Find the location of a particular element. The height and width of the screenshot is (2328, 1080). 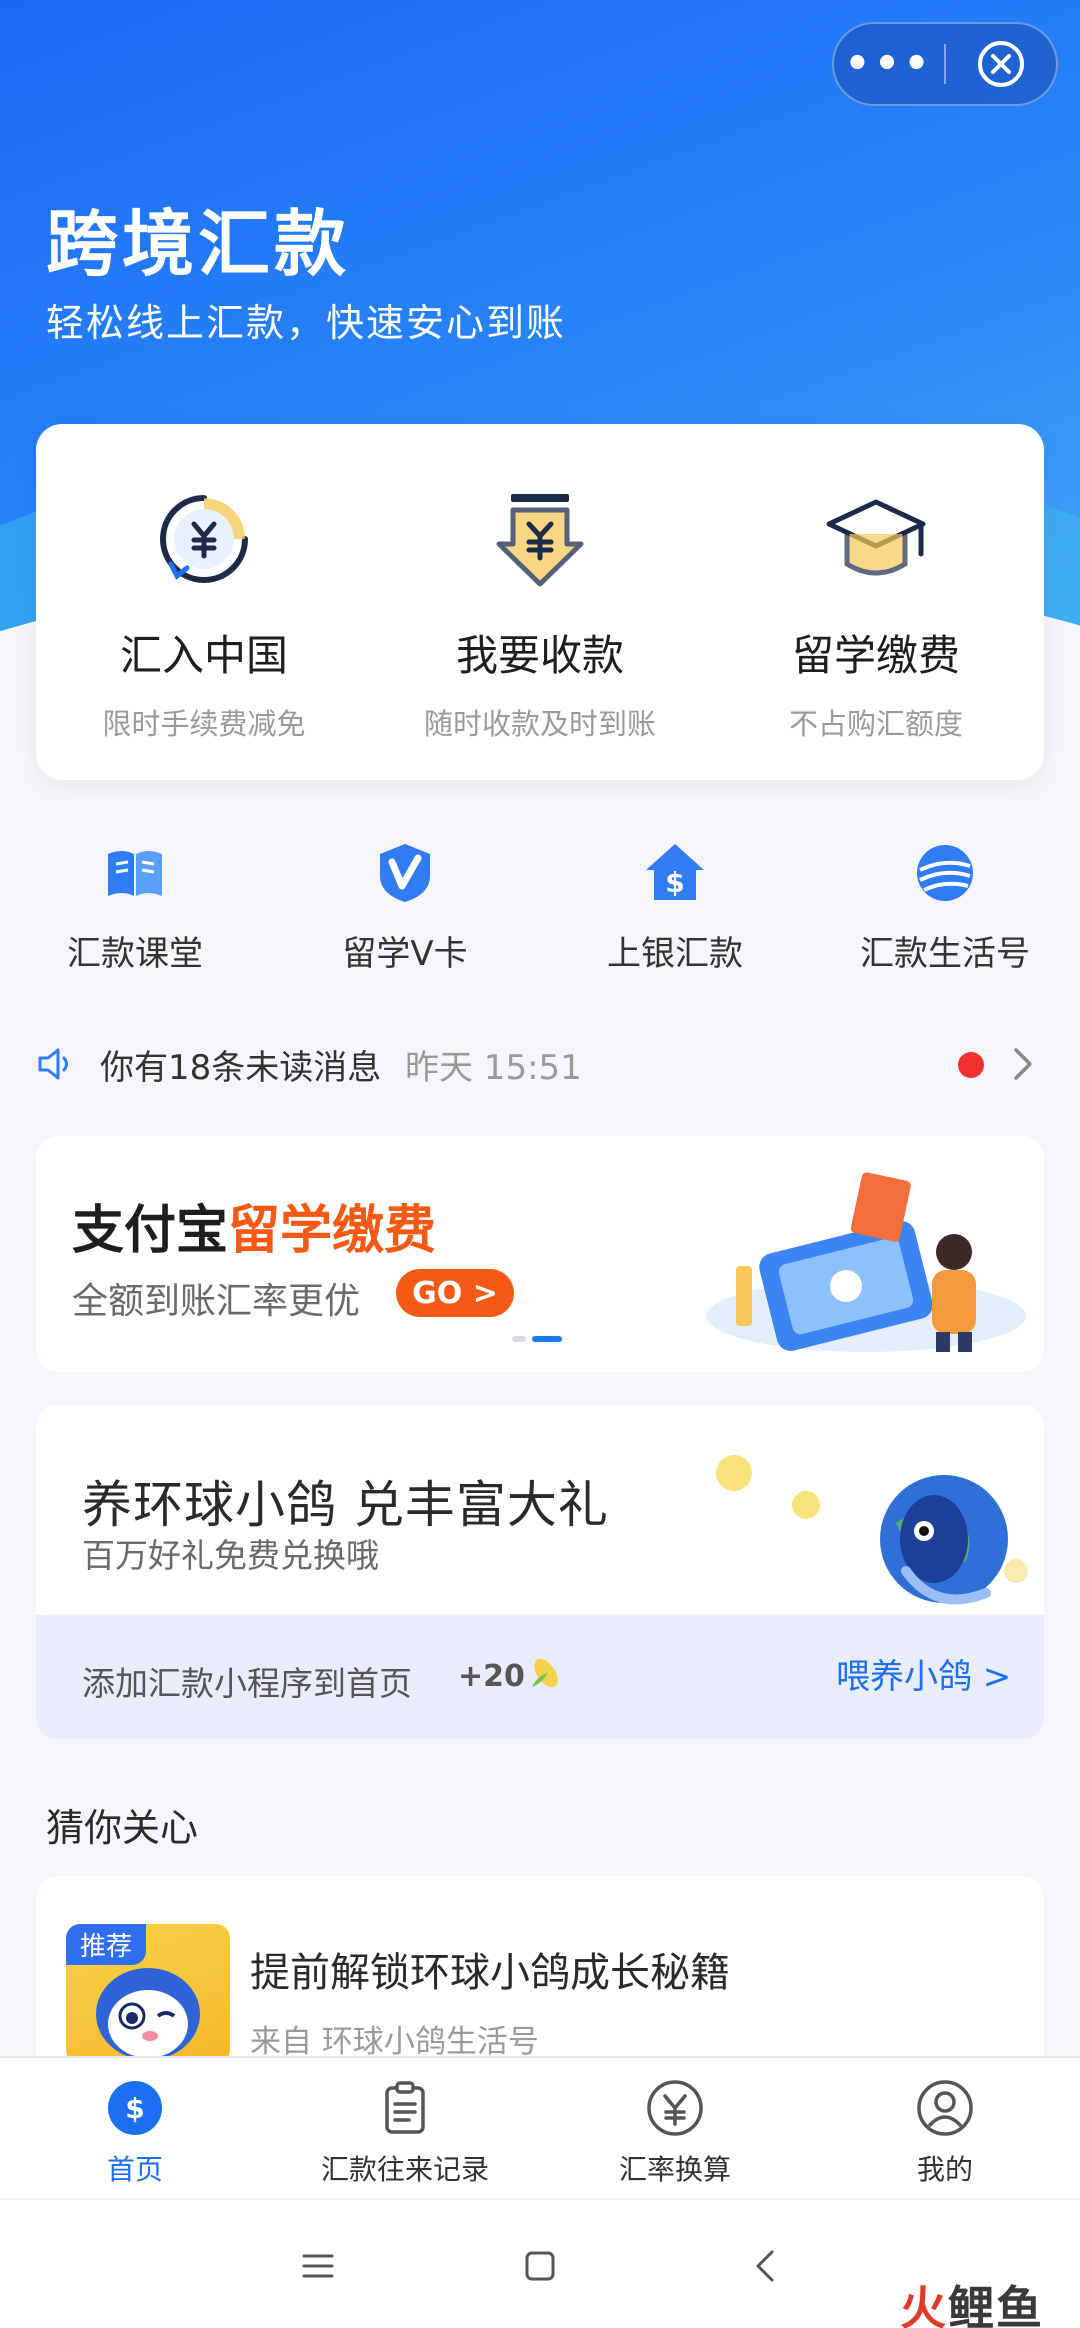

clipboard-icon is located at coordinates (405, 2107).